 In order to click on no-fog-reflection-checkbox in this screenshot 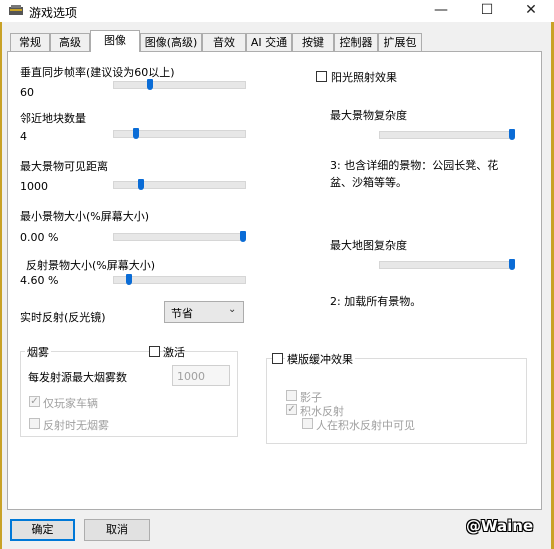, I will do `click(34, 423)`.